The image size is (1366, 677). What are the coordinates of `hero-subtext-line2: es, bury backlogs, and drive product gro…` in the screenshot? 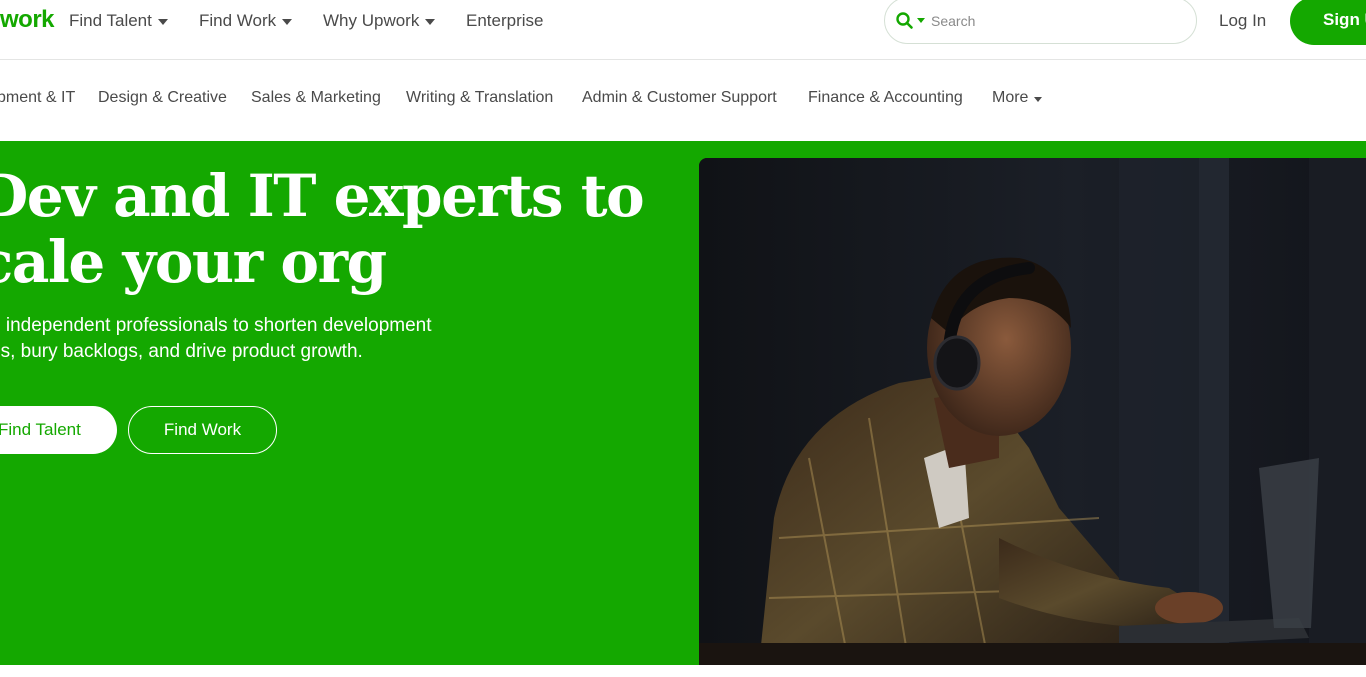 It's located at (181, 351).